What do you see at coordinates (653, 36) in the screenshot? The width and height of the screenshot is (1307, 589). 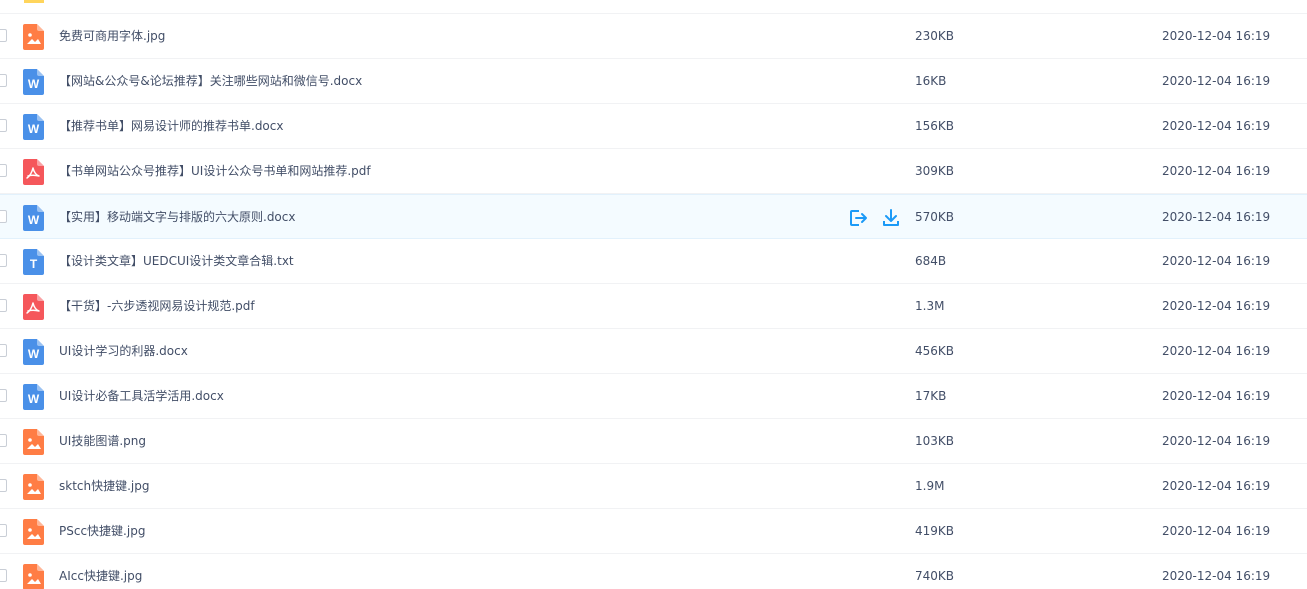 I see `table-row: 免费可商用字体.jpg 230KB 2020-12-04 16:19` at bounding box center [653, 36].